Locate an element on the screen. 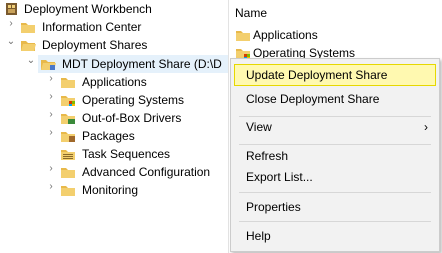 The width and height of the screenshot is (442, 253). workbench-icon is located at coordinates (12, 9).